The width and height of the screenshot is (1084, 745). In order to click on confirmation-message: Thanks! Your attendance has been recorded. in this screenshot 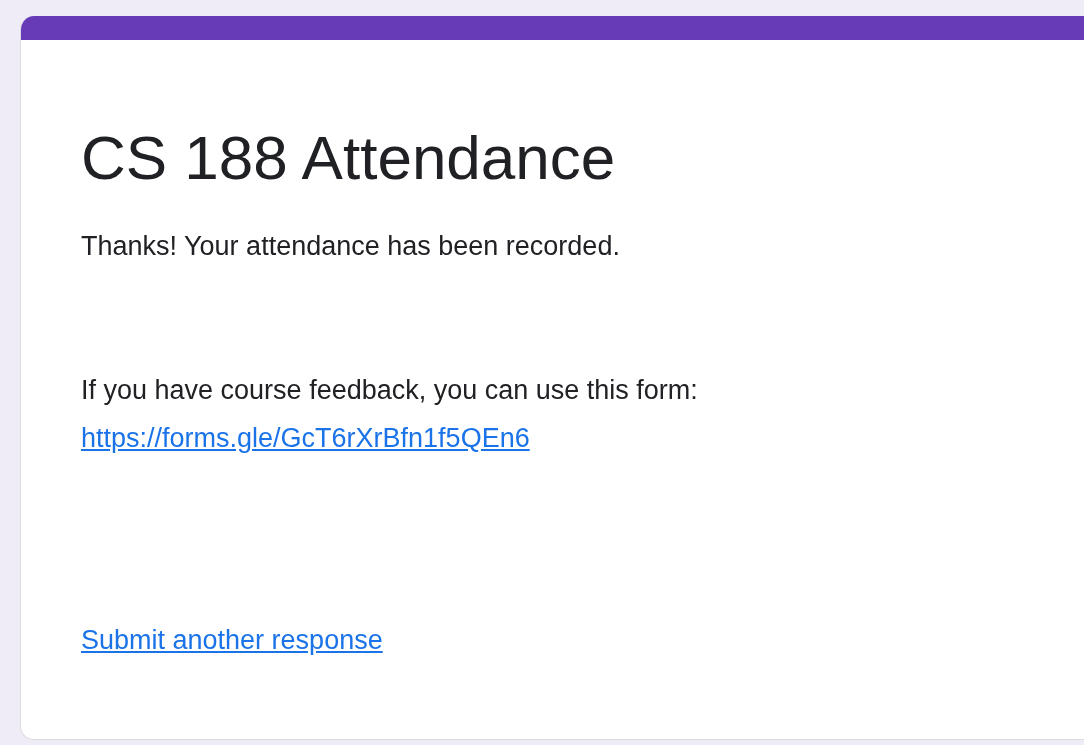, I will do `click(350, 246)`.